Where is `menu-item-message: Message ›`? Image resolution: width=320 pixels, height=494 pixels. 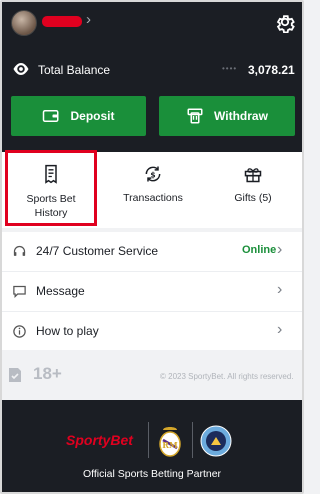
menu-item-message: Message › is located at coordinates (152, 292).